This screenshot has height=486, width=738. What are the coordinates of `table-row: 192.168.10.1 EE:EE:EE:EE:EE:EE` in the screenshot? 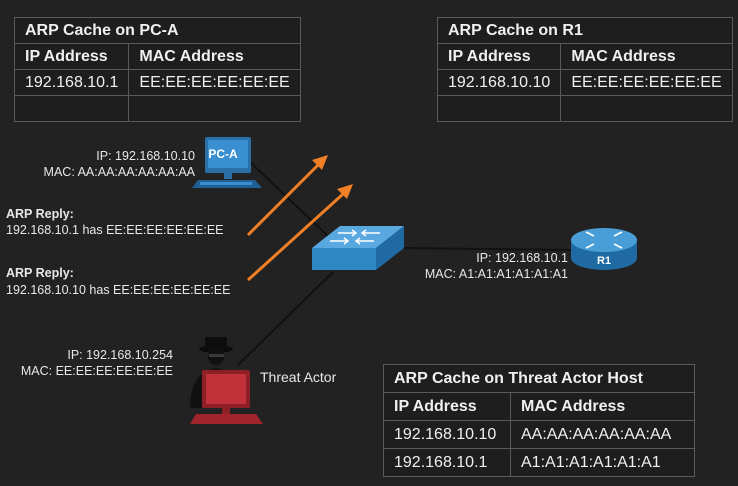 It's located at (157, 82).